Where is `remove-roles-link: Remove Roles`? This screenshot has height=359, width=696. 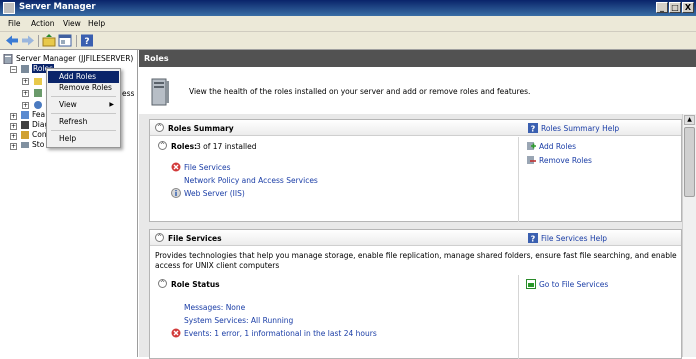
remove-roles-link: Remove Roles is located at coordinates (565, 160).